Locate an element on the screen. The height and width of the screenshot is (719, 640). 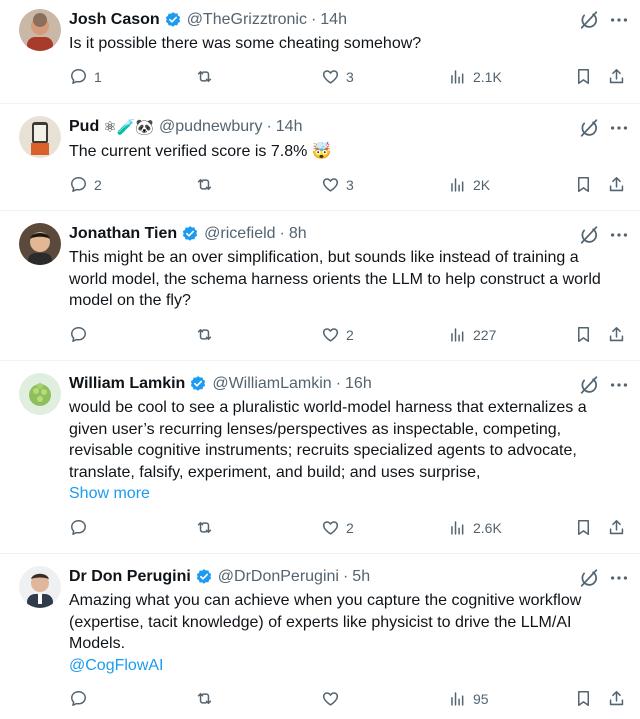
author-name: Pud is located at coordinates (84, 127).